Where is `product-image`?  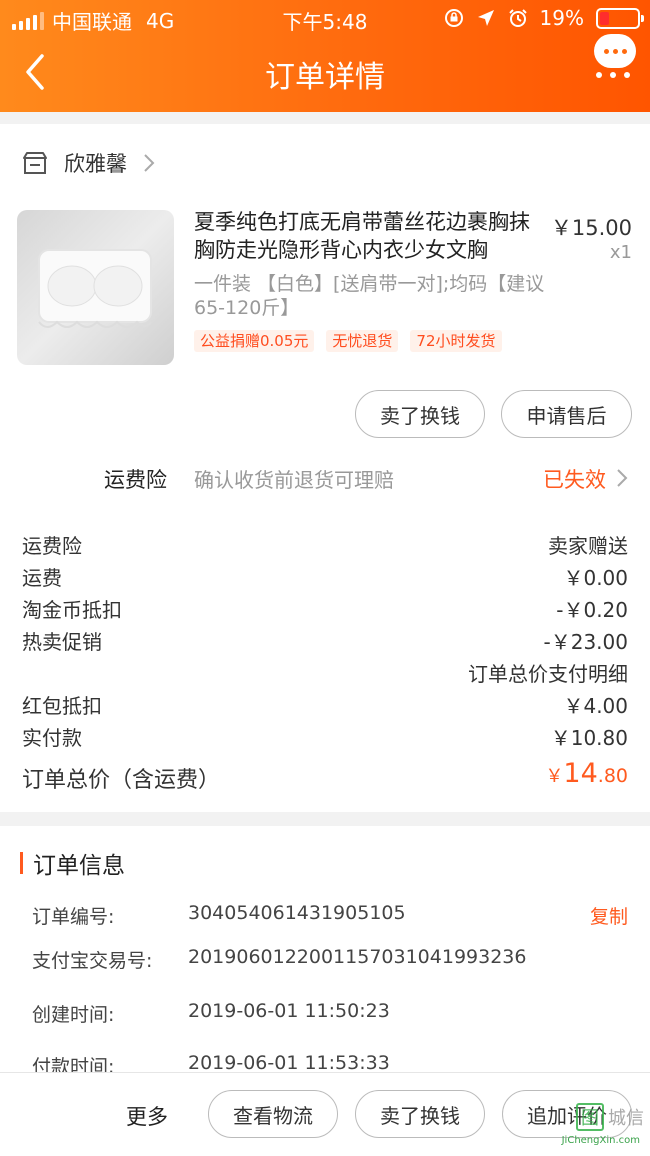 product-image is located at coordinates (95, 287).